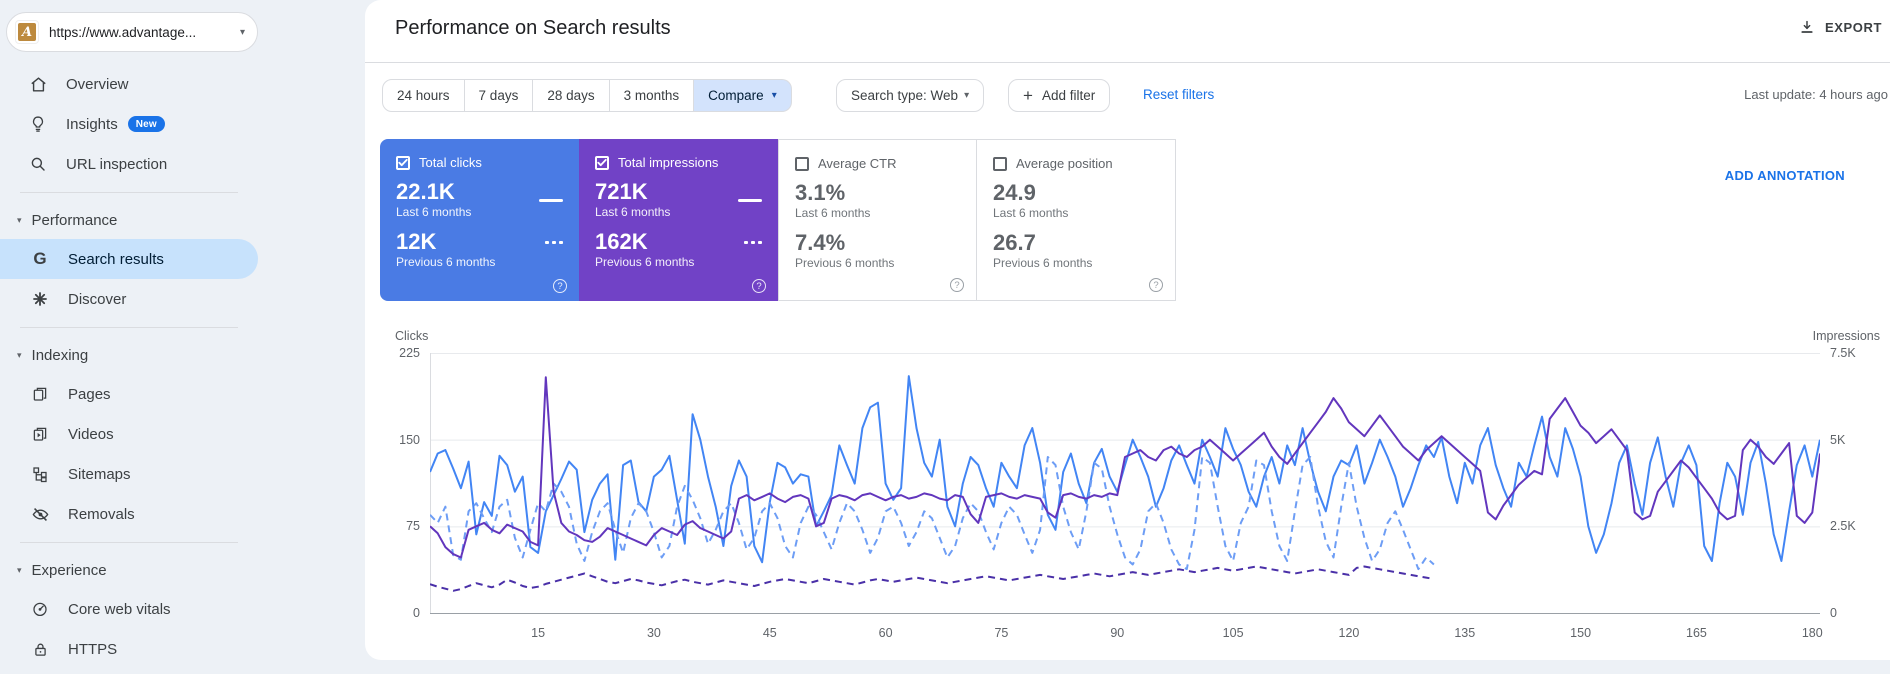 This screenshot has width=1890, height=674. I want to click on sidebar-item-videos: Videos, so click(129, 434).